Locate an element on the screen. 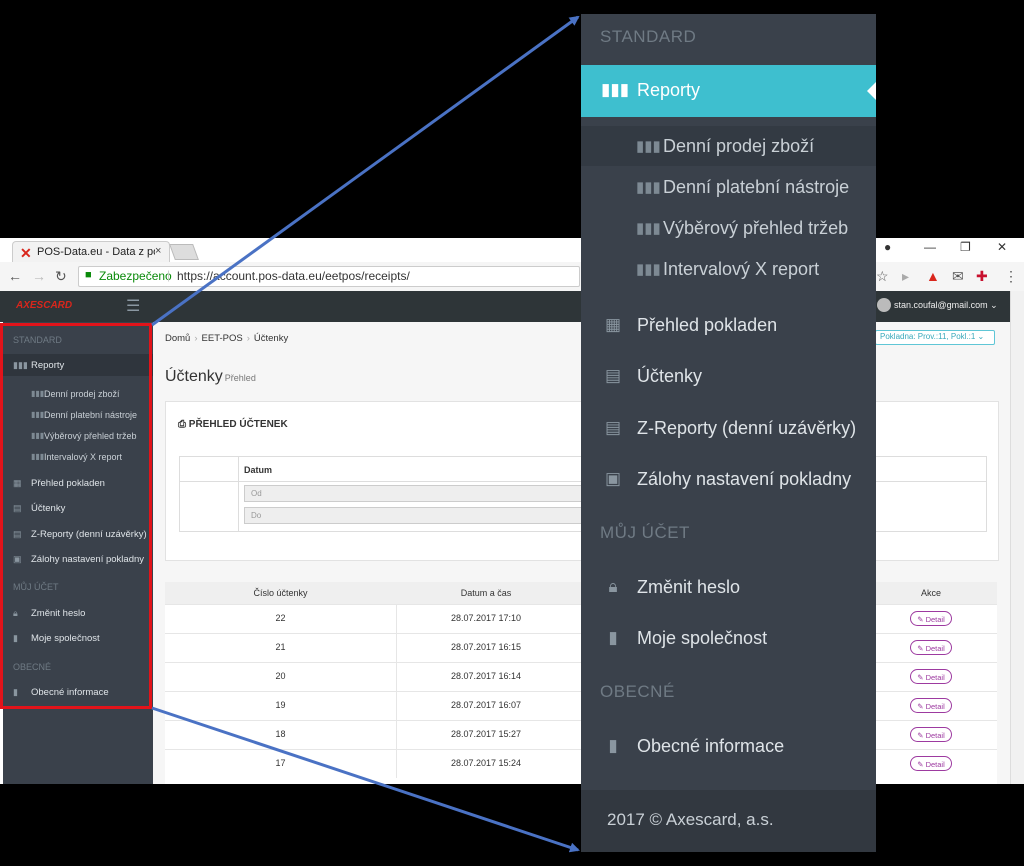  sidebar-item-label: Moje společnost is located at coordinates (702, 638).